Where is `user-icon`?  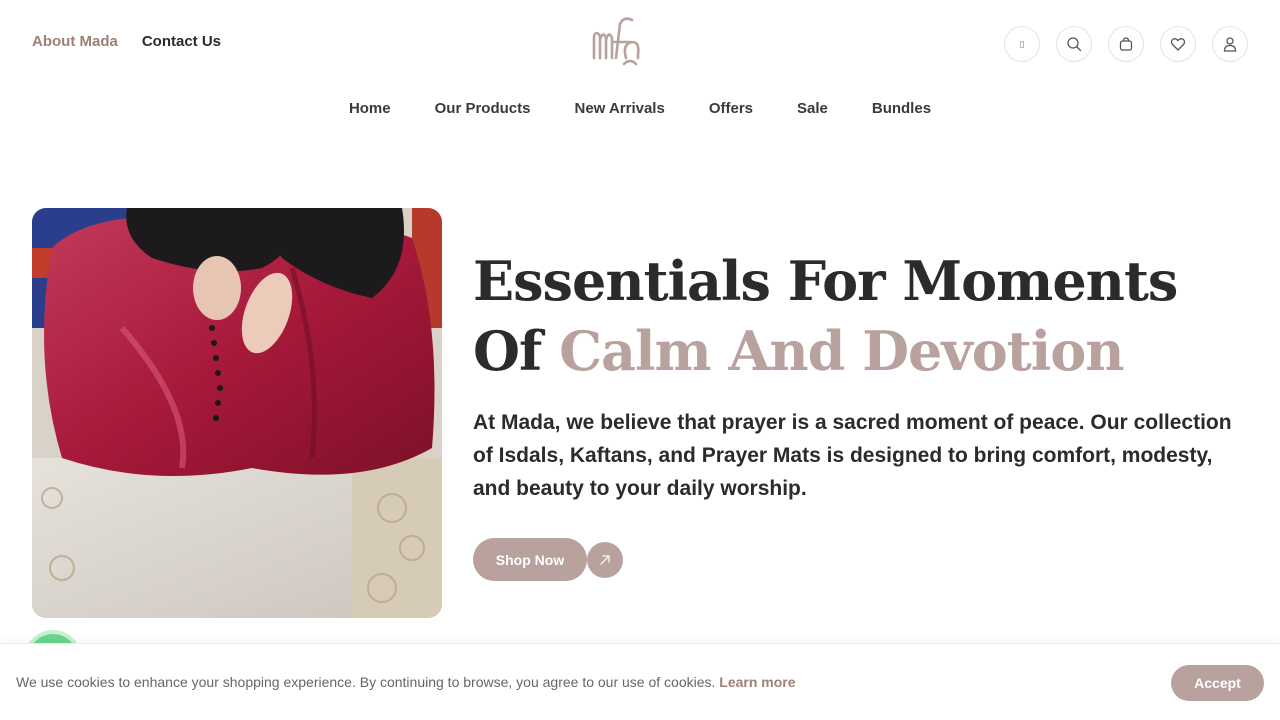
user-icon is located at coordinates (1230, 44).